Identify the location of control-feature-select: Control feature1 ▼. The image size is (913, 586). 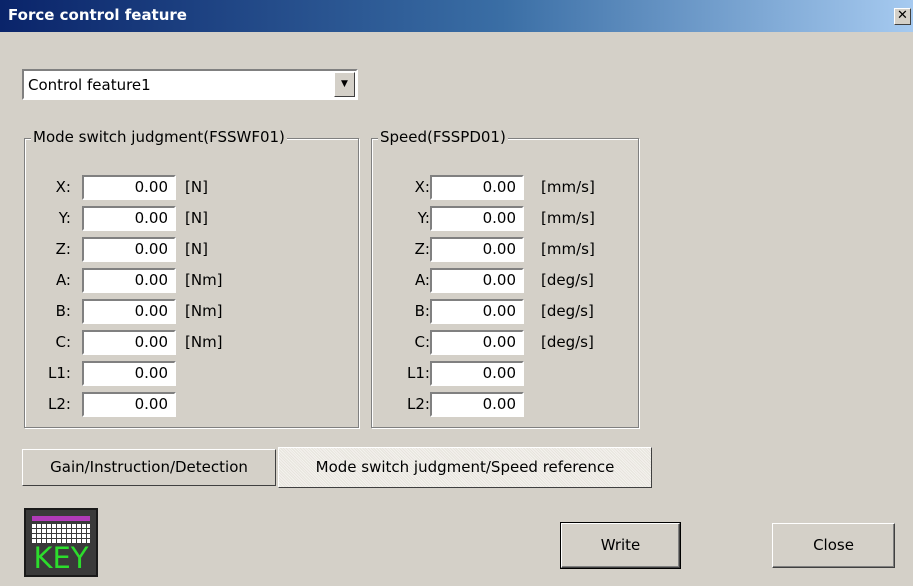
(190, 84).